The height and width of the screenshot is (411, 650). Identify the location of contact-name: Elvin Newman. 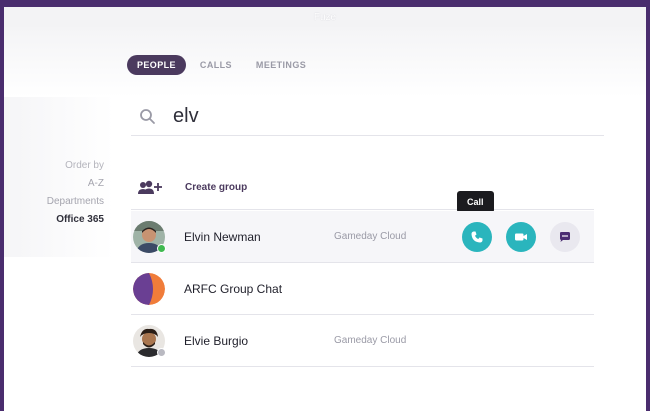
(222, 236).